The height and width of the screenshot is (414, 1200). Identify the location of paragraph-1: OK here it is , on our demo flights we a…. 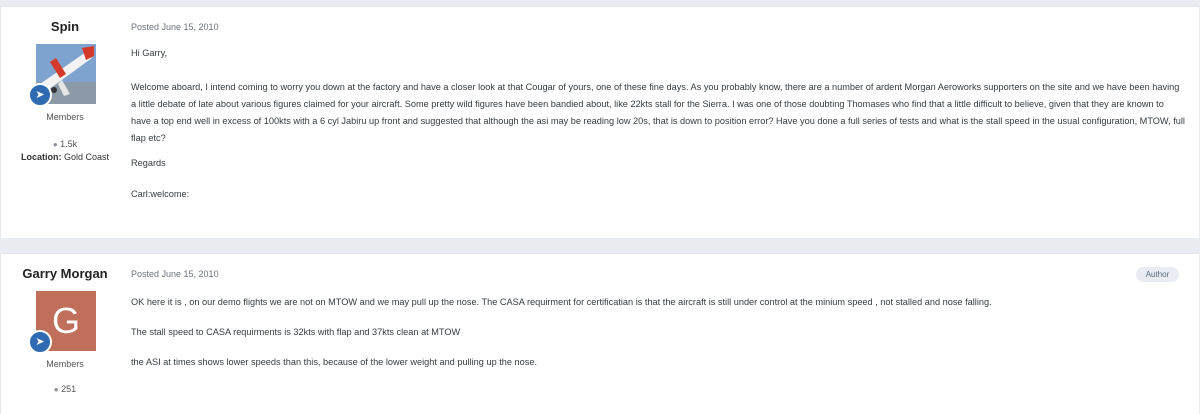
(561, 302).